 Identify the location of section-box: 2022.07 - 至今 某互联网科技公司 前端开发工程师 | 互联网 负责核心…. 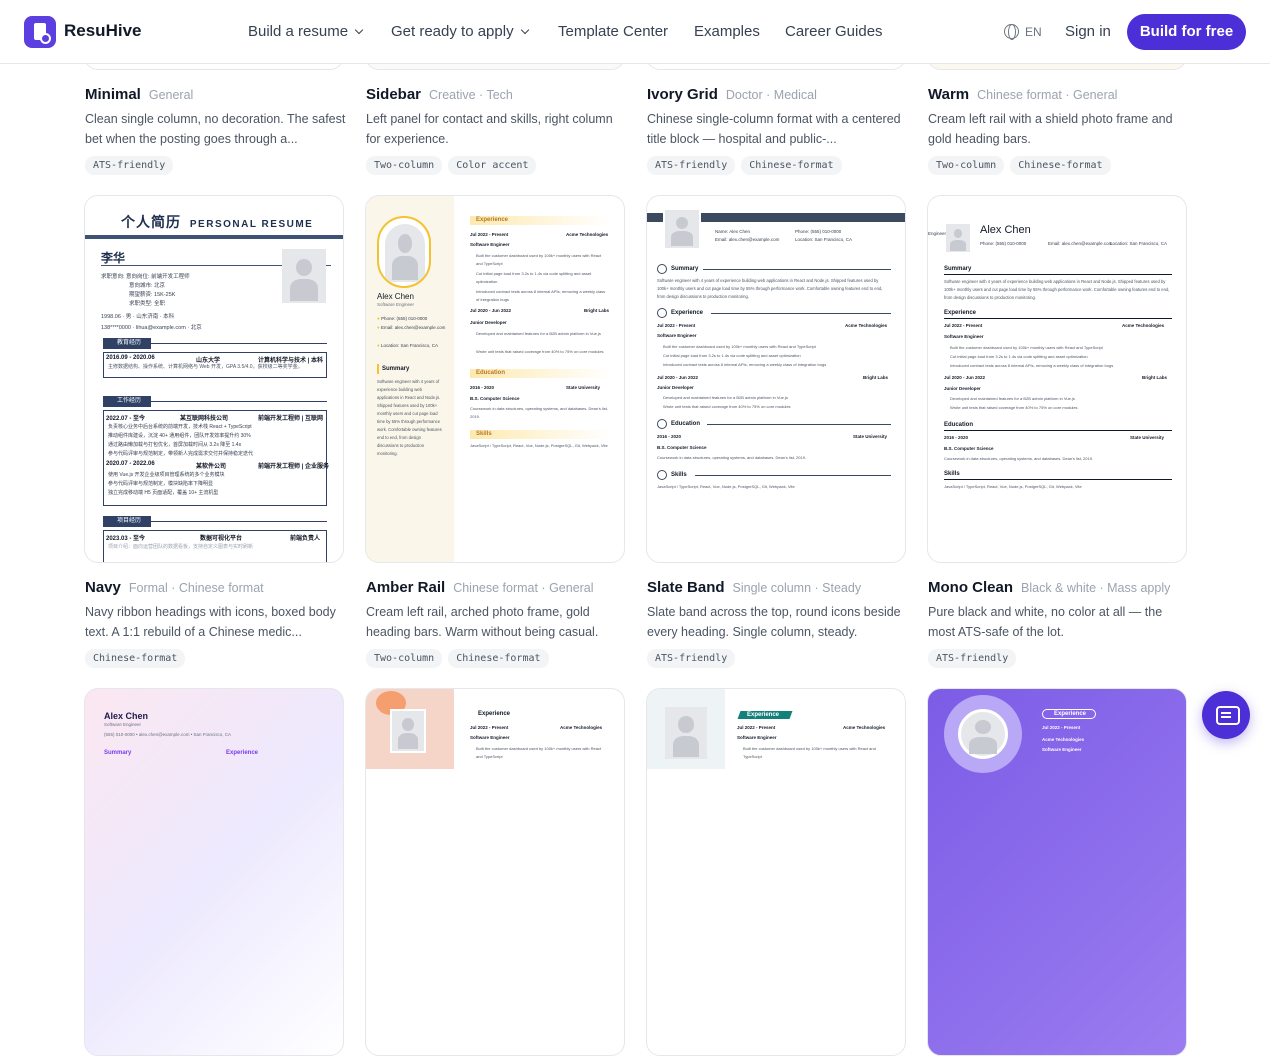
(216, 458).